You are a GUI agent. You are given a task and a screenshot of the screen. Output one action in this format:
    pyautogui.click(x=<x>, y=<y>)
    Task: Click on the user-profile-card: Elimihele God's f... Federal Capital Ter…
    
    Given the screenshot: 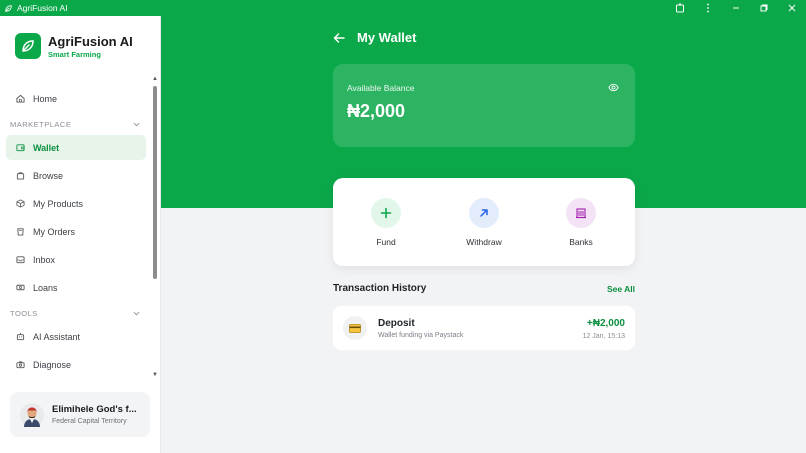 What is the action you would take?
    pyautogui.click(x=80, y=414)
    